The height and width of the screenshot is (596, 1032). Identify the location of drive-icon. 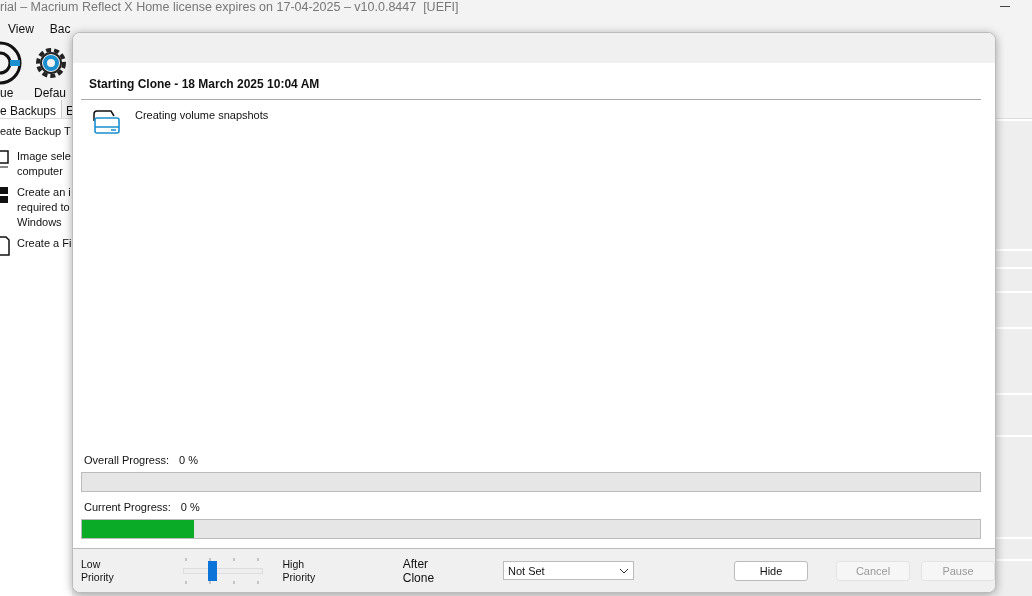
(106, 122).